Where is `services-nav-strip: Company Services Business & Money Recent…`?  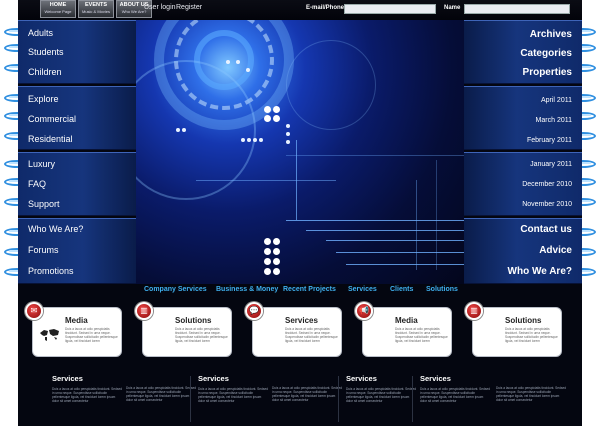 services-nav-strip: Company Services Business & Money Recent… is located at coordinates (300, 291).